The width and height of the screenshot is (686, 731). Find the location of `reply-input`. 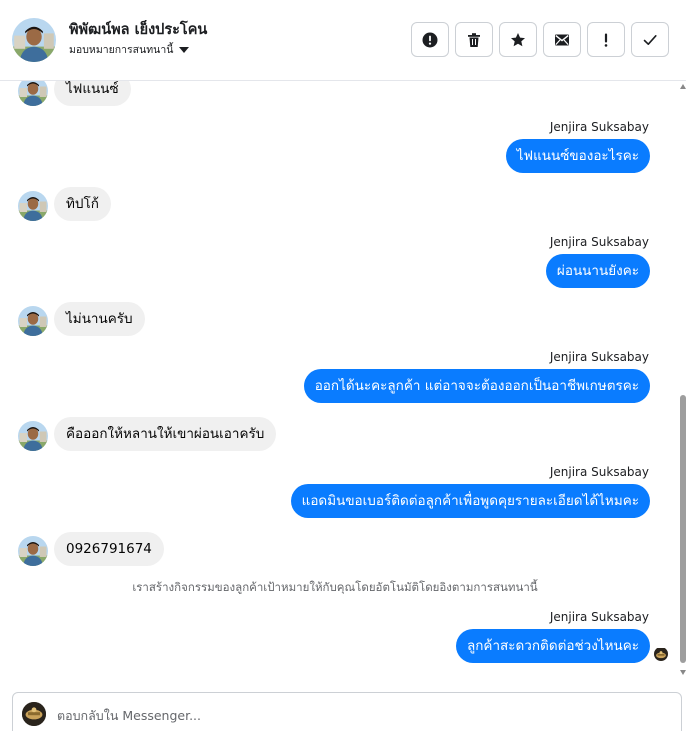

reply-input is located at coordinates (357, 715).